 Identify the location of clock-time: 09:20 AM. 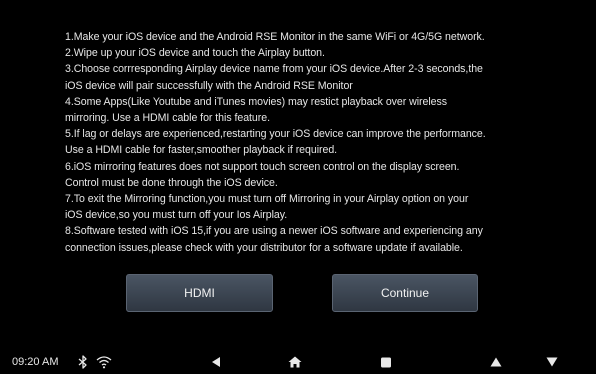
(35, 362).